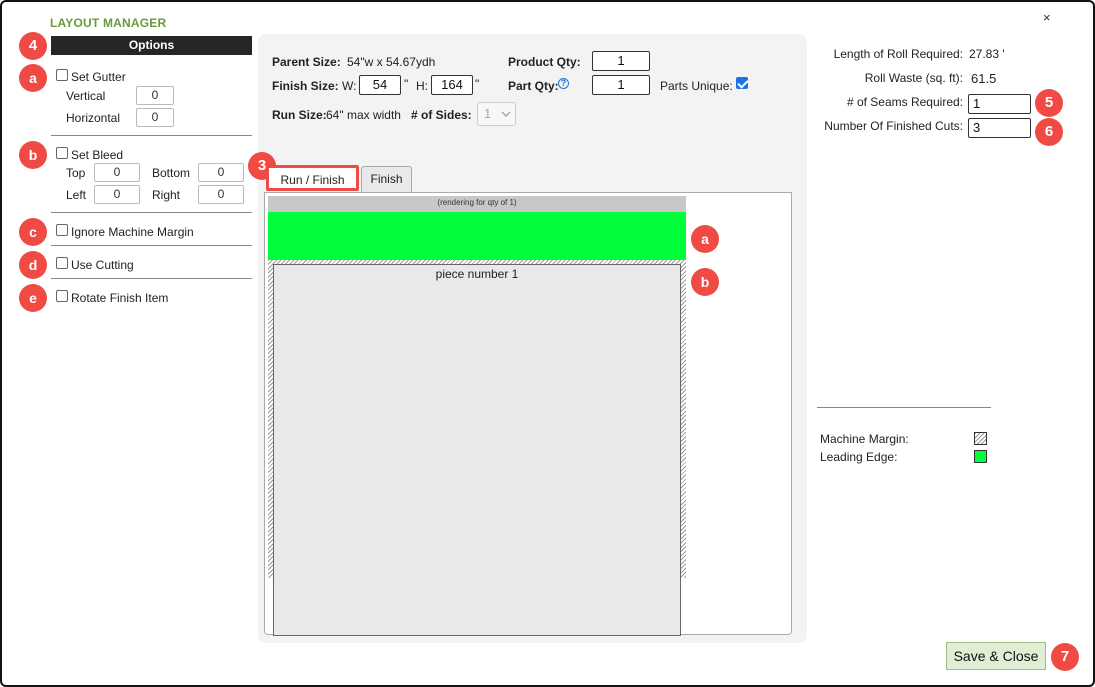 Image resolution: width=1095 pixels, height=687 pixels. I want to click on set-bleed-checkbox, so click(62, 153).